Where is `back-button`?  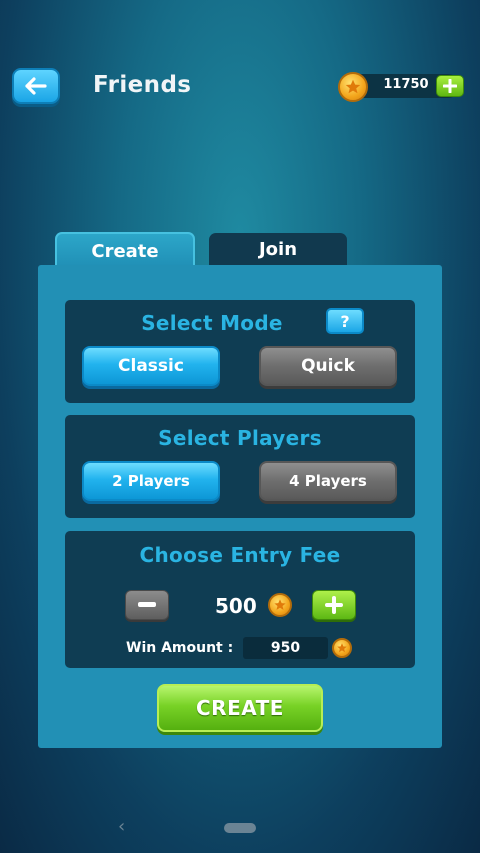 back-button is located at coordinates (36, 86).